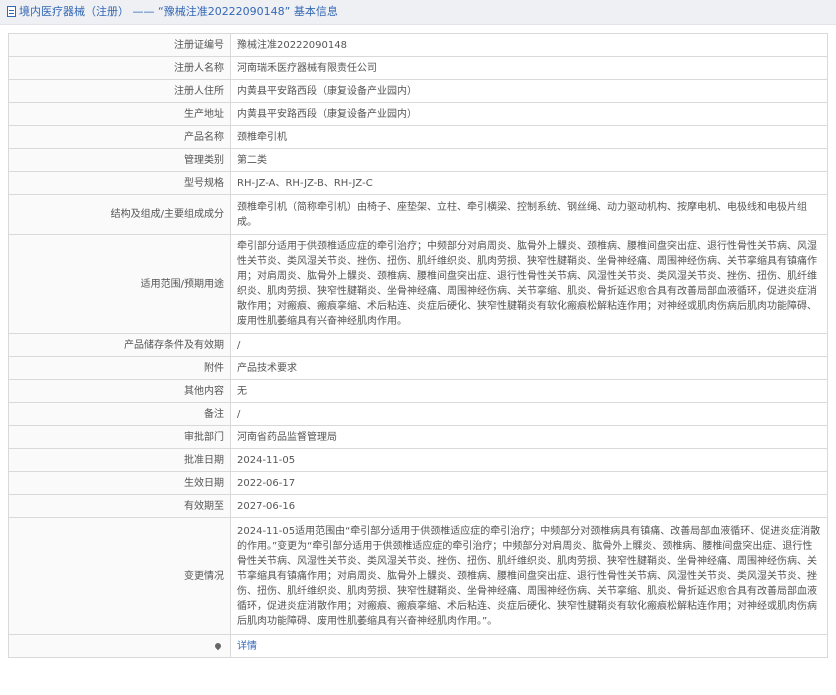  I want to click on field-value: 河南瑞禾医疗器械有限责任公司, so click(529, 68).